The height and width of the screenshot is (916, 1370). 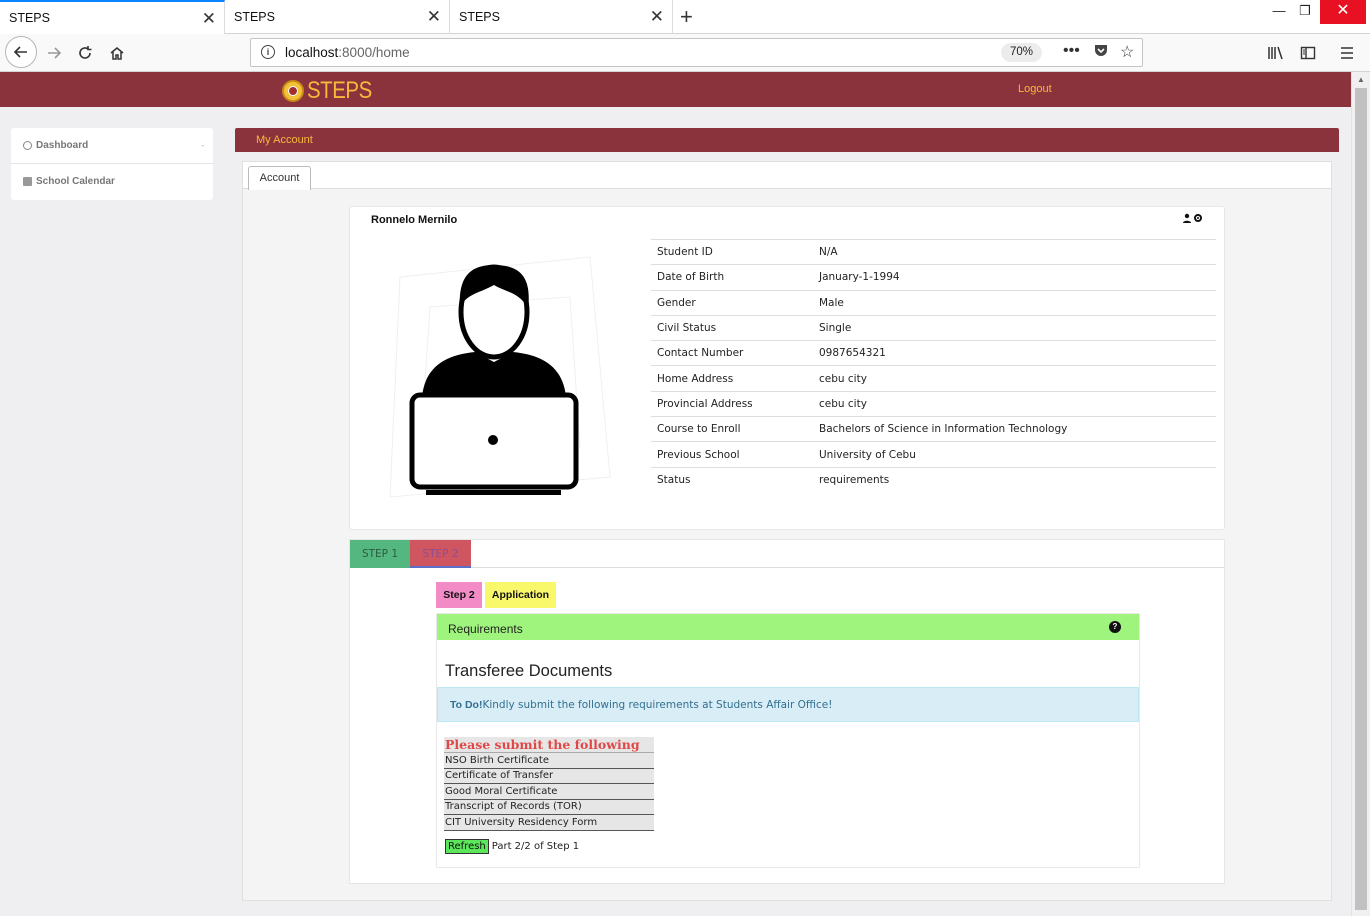 I want to click on tab-account: Account, so click(x=279, y=178).